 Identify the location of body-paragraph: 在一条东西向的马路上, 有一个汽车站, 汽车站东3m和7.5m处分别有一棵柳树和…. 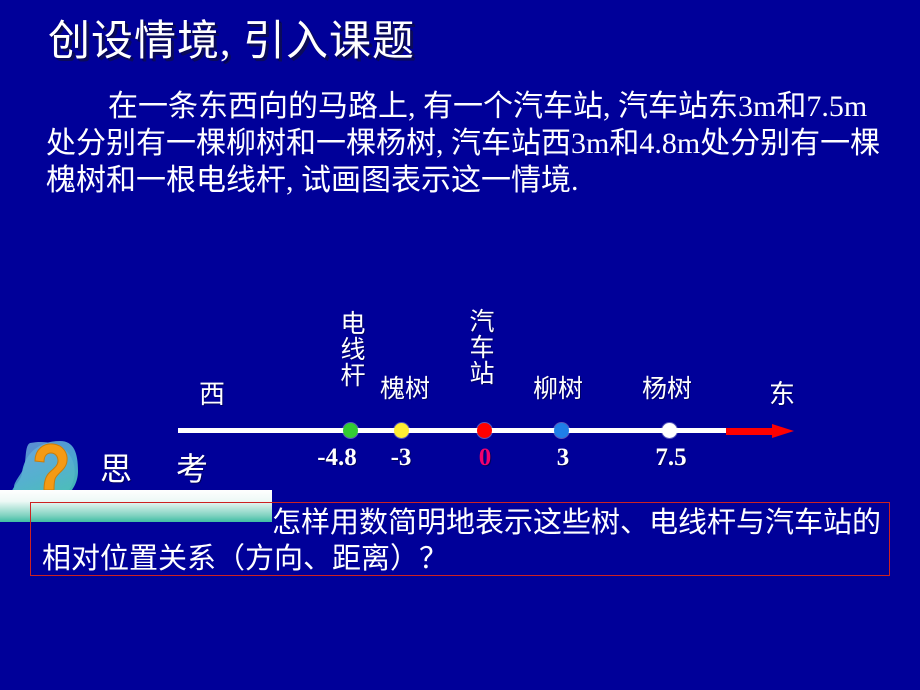
(463, 143).